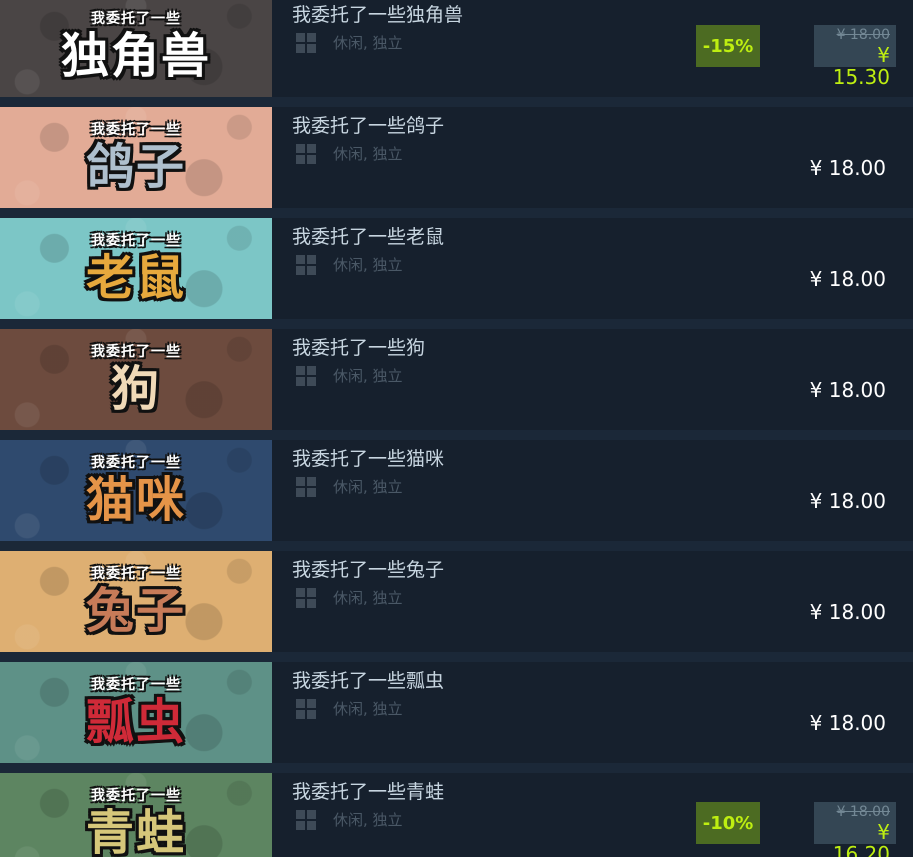 The height and width of the screenshot is (857, 913). Describe the element at coordinates (135, 830) in the screenshot. I see `capsule-logo-text: 青蛙` at that location.